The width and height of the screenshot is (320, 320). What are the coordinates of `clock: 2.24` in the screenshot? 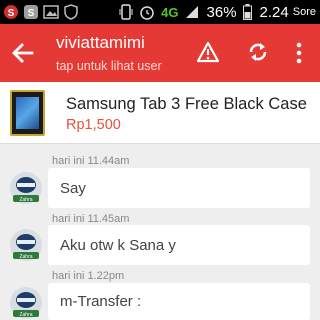 It's located at (274, 12).